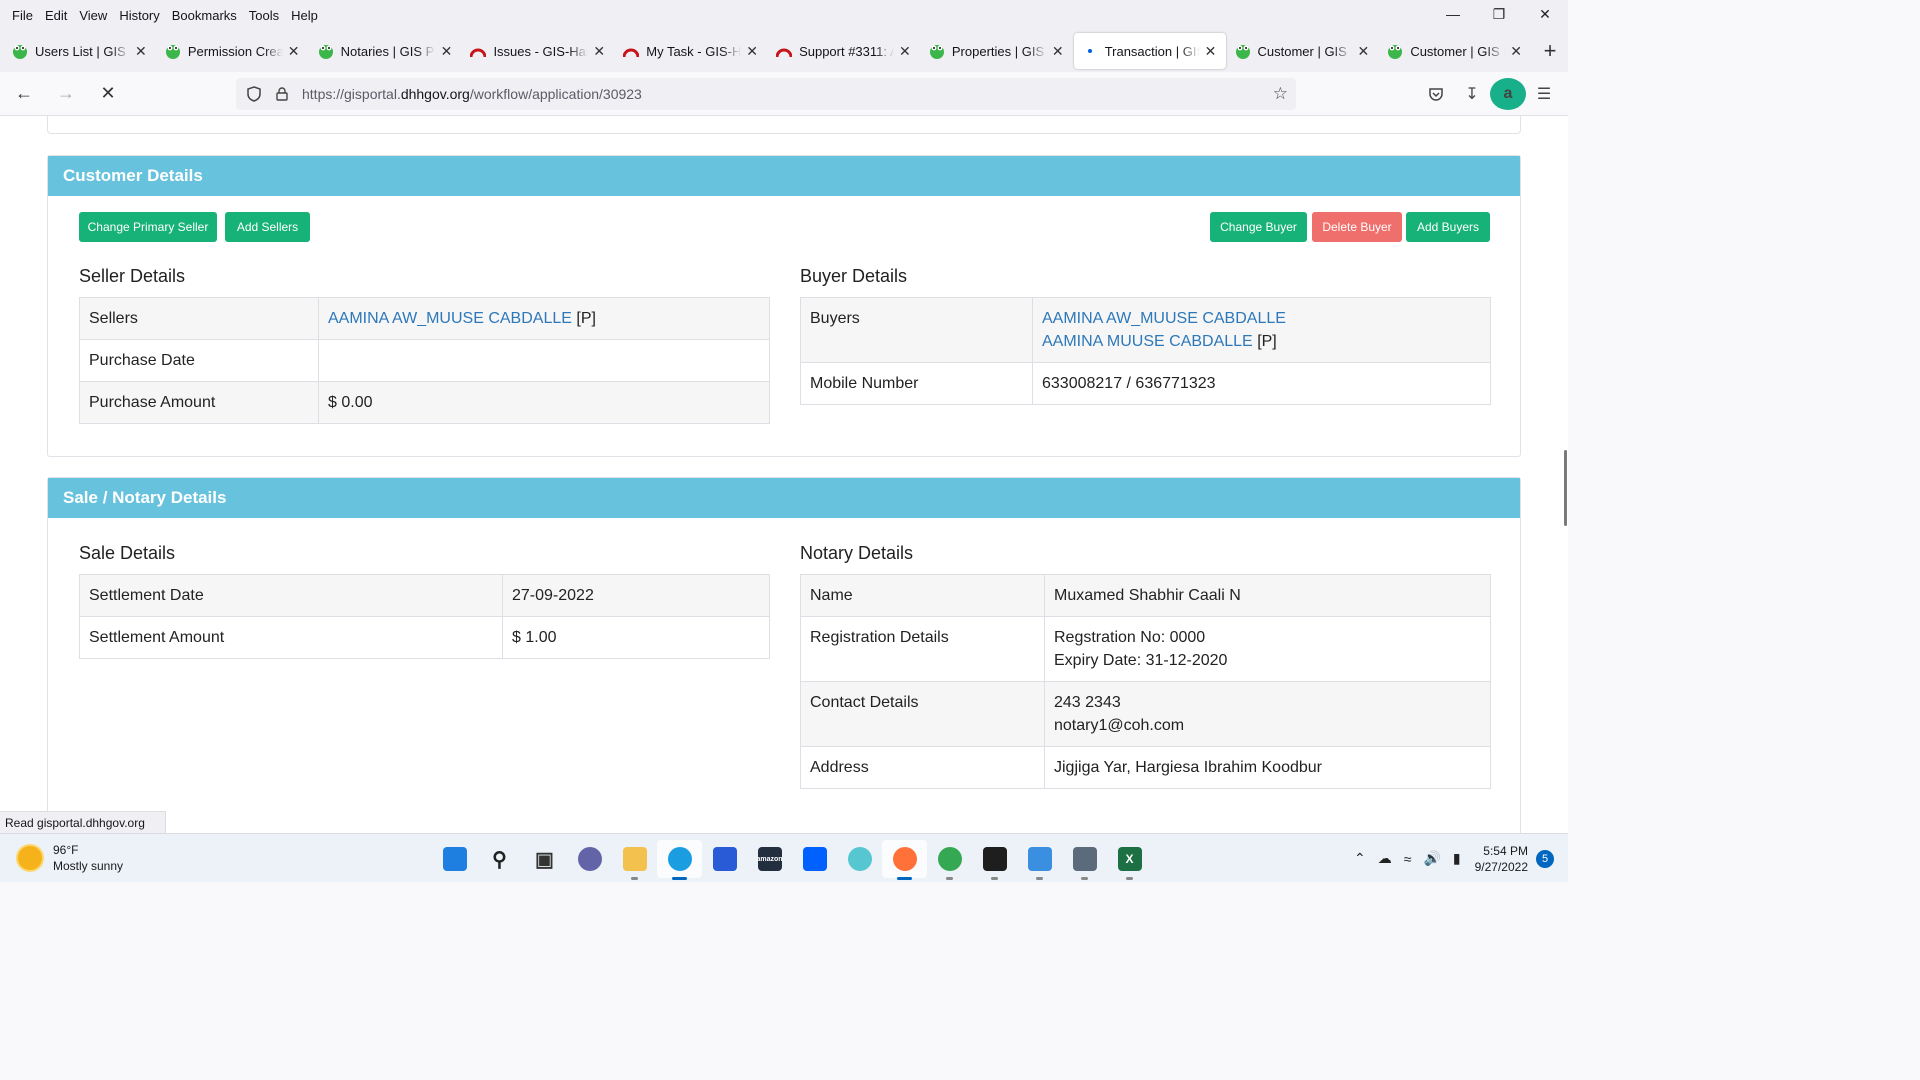 Image resolution: width=1920 pixels, height=1080 pixels. What do you see at coordinates (24, 94) in the screenshot?
I see `back-icon: ←` at bounding box center [24, 94].